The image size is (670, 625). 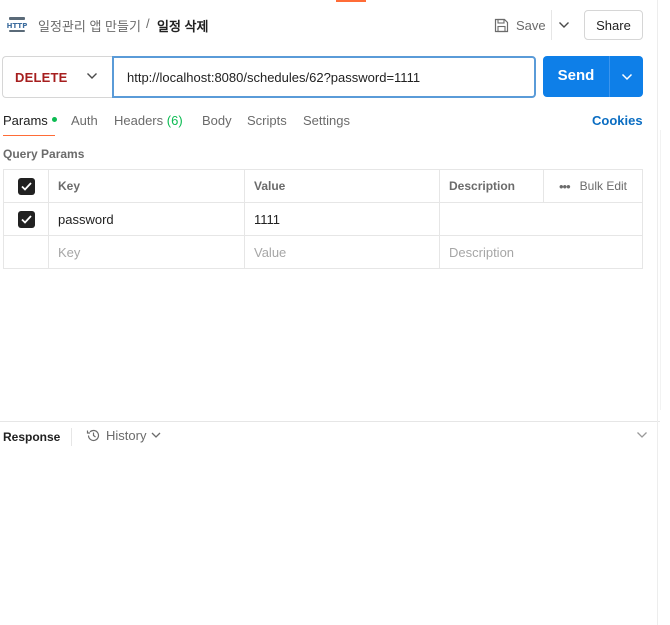 I want to click on save-options-button, so click(x=564, y=25).